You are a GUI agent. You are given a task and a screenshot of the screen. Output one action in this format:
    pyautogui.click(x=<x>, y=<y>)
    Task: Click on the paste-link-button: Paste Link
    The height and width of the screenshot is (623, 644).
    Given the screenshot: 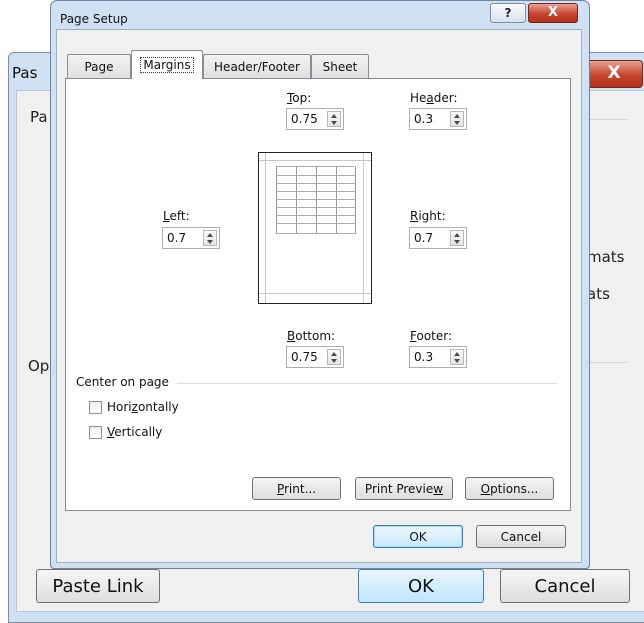 What is the action you would take?
    pyautogui.click(x=98, y=586)
    